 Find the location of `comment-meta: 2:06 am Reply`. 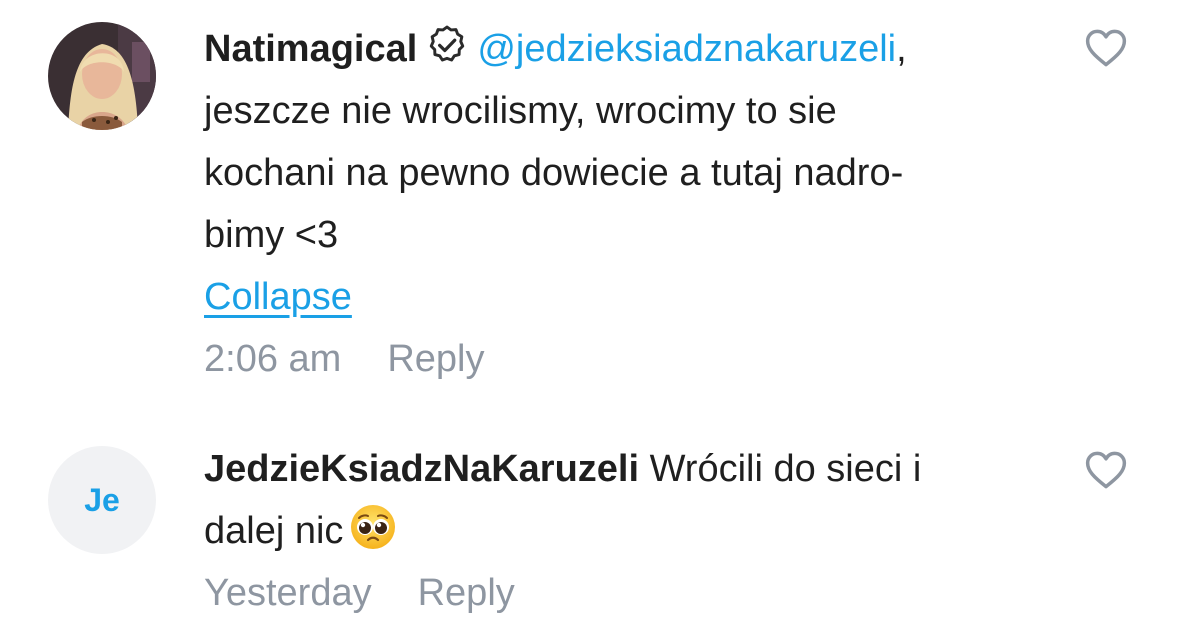

comment-meta: 2:06 am Reply is located at coordinates (604, 359).